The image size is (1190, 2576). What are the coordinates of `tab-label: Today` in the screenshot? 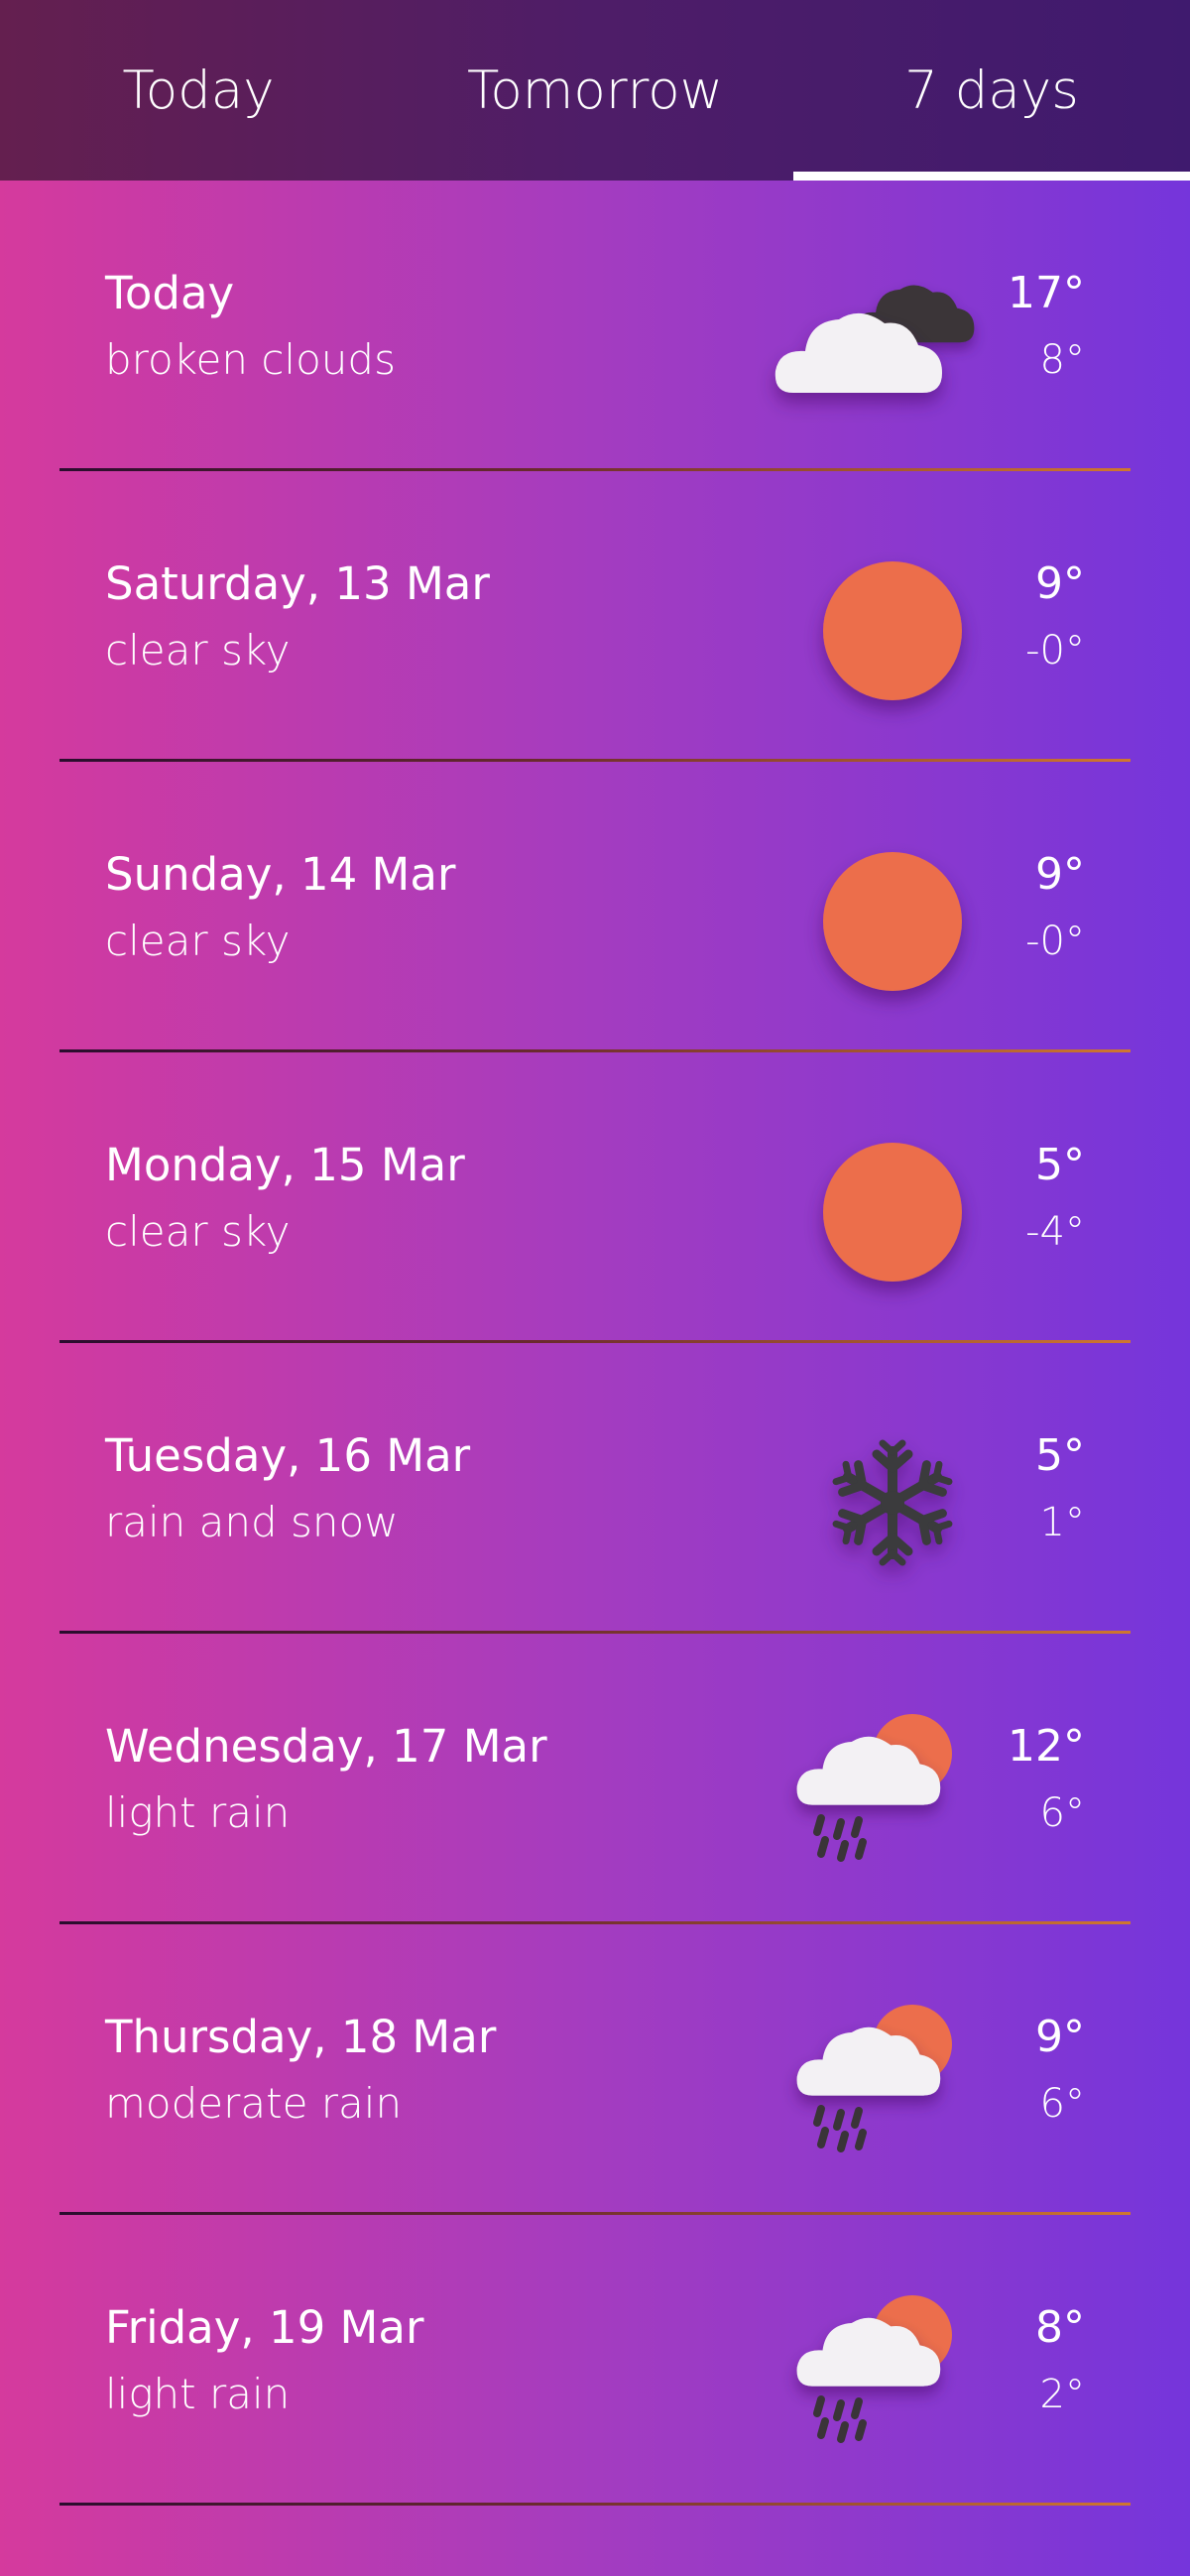 It's located at (198, 90).